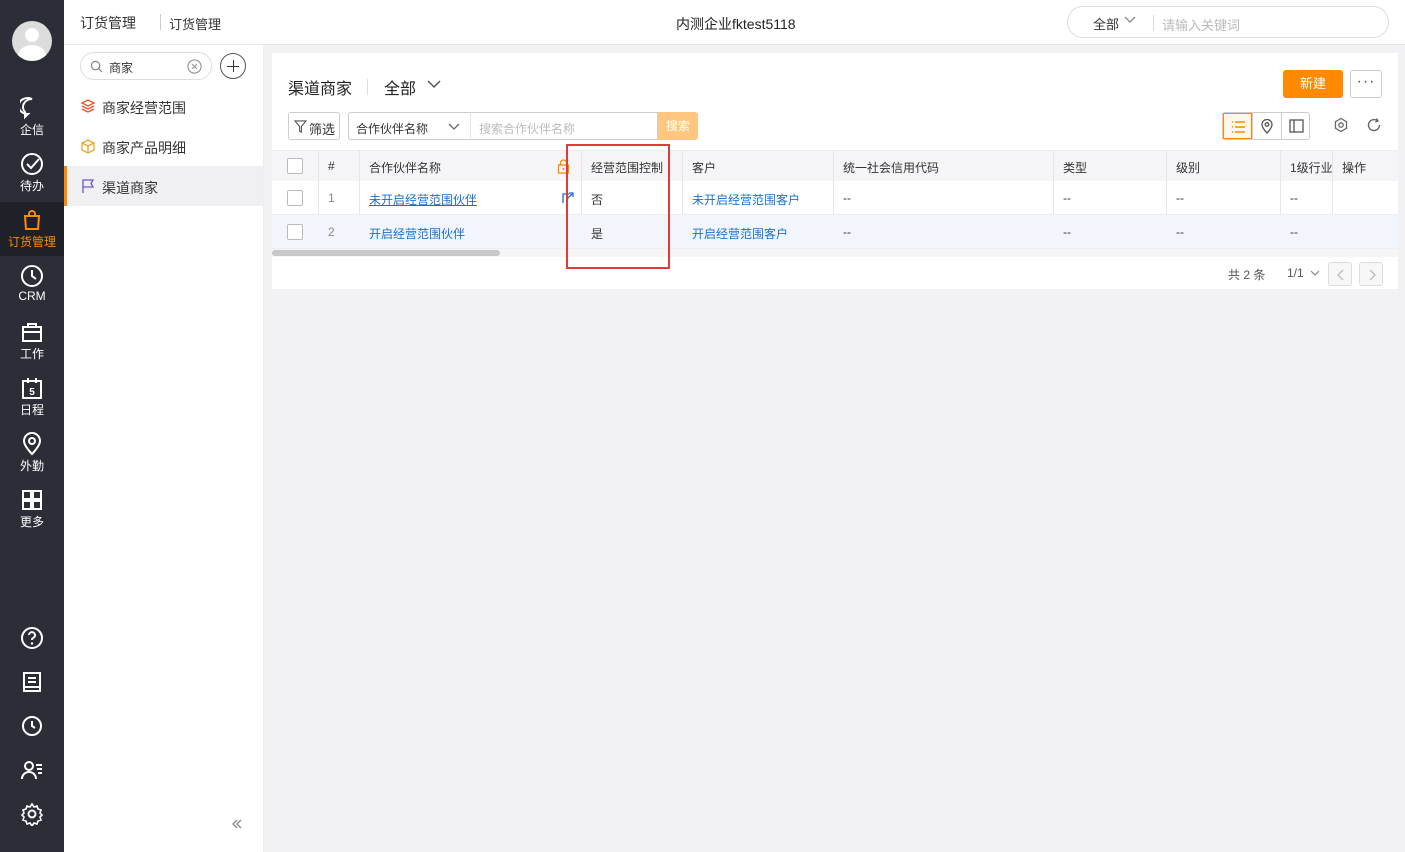 The height and width of the screenshot is (852, 1405). I want to click on partner-search-input: 搜索合作伙伴名称, so click(564, 126).